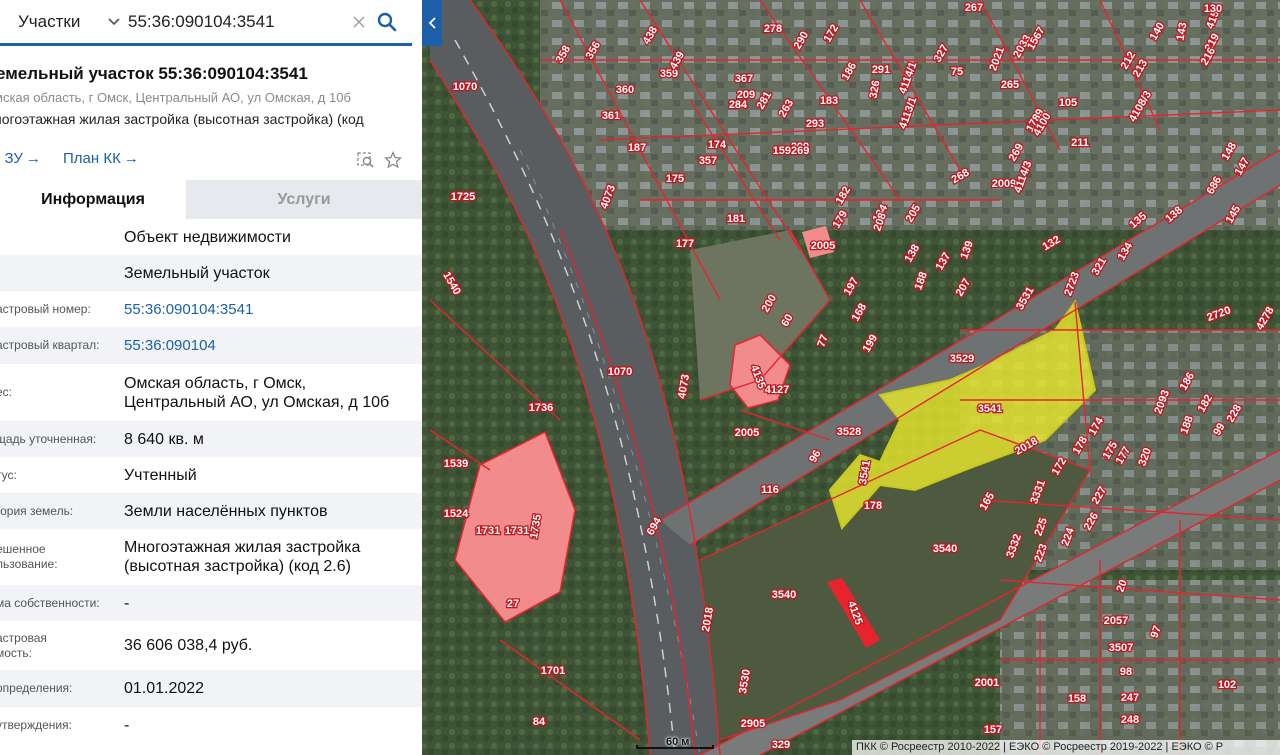  What do you see at coordinates (237, 566) in the screenshot?
I see `row-value: (высотная застройка) (код 2.6)` at bounding box center [237, 566].